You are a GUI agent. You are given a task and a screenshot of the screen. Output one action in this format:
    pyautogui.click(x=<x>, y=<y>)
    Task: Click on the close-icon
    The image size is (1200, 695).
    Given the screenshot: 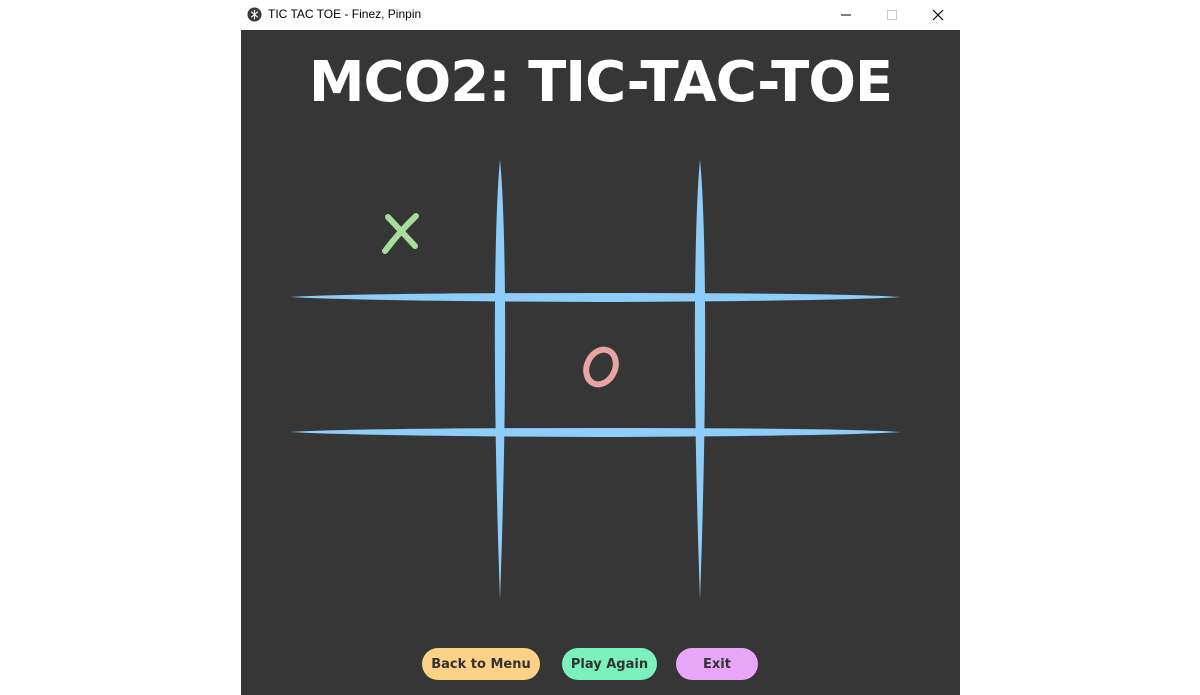 What is the action you would take?
    pyautogui.click(x=938, y=14)
    